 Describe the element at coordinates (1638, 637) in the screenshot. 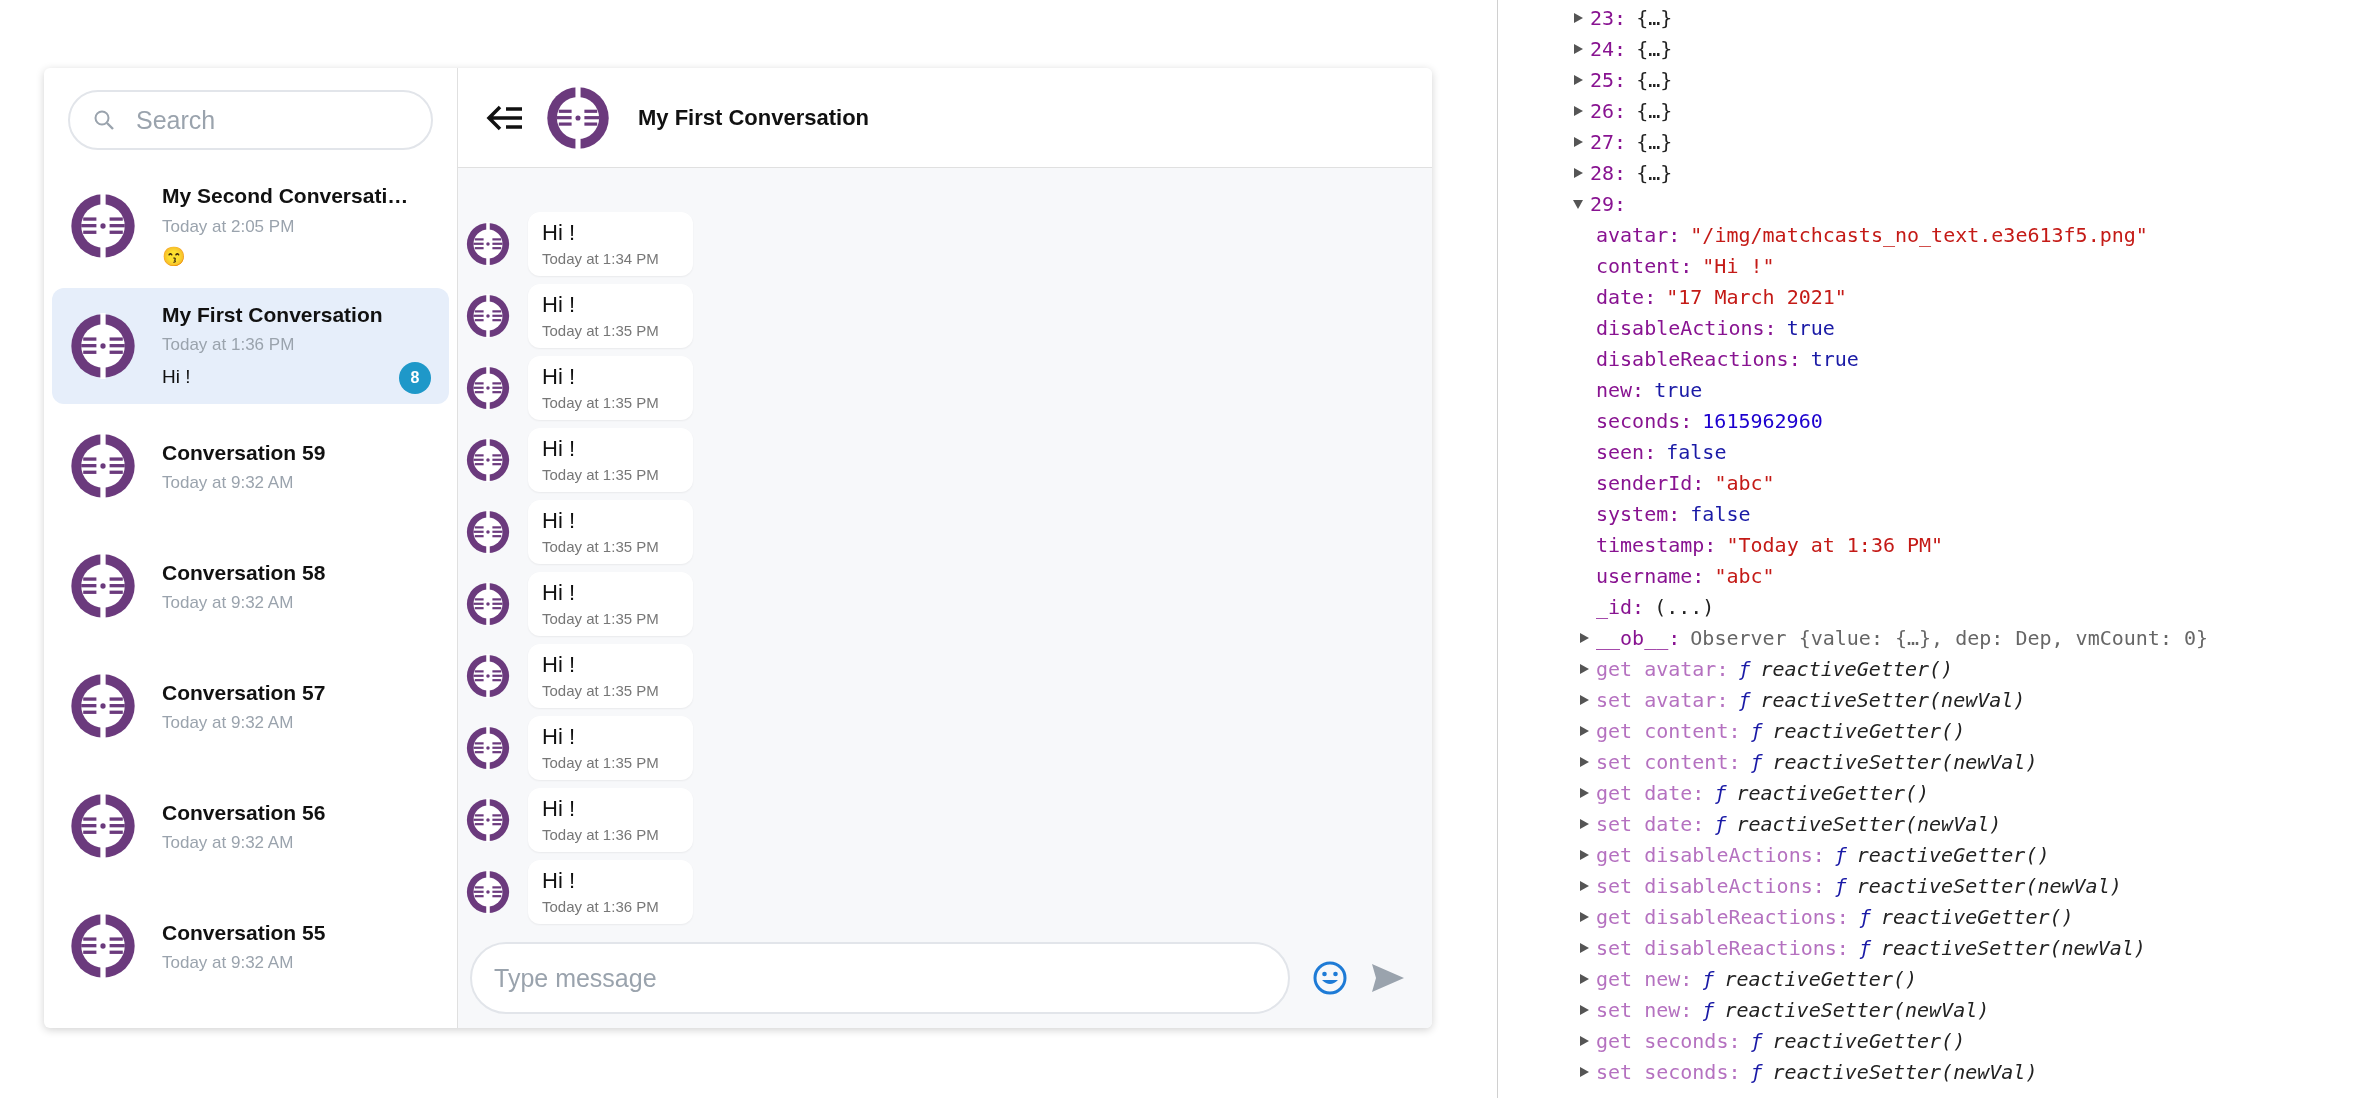

I see `property-key: __ob__:` at that location.